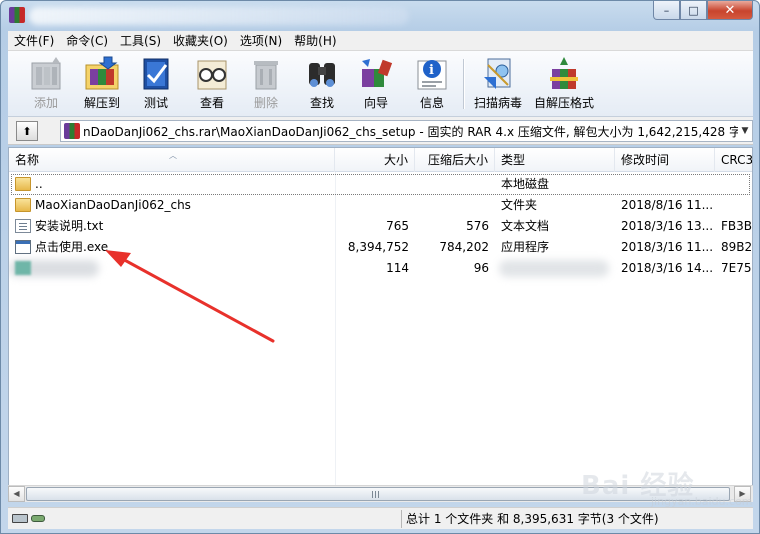 The width and height of the screenshot is (760, 534). Describe the element at coordinates (140, 41) in the screenshot. I see `menu-tools: 工具(S)` at that location.